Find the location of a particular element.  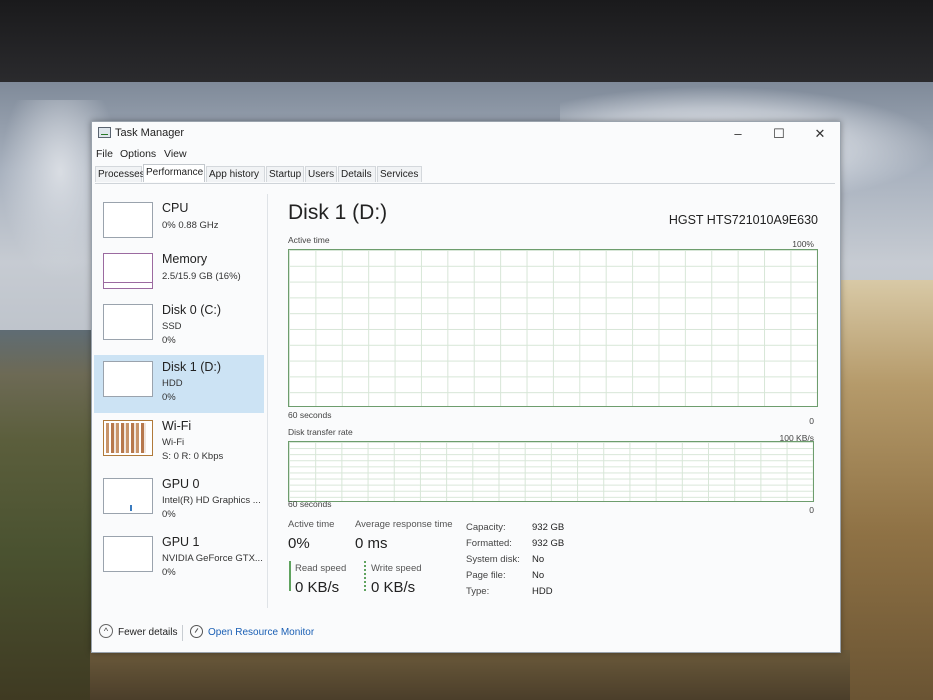

footer: ^ Fewer details Open Resource Monitor is located at coordinates (465, 633).